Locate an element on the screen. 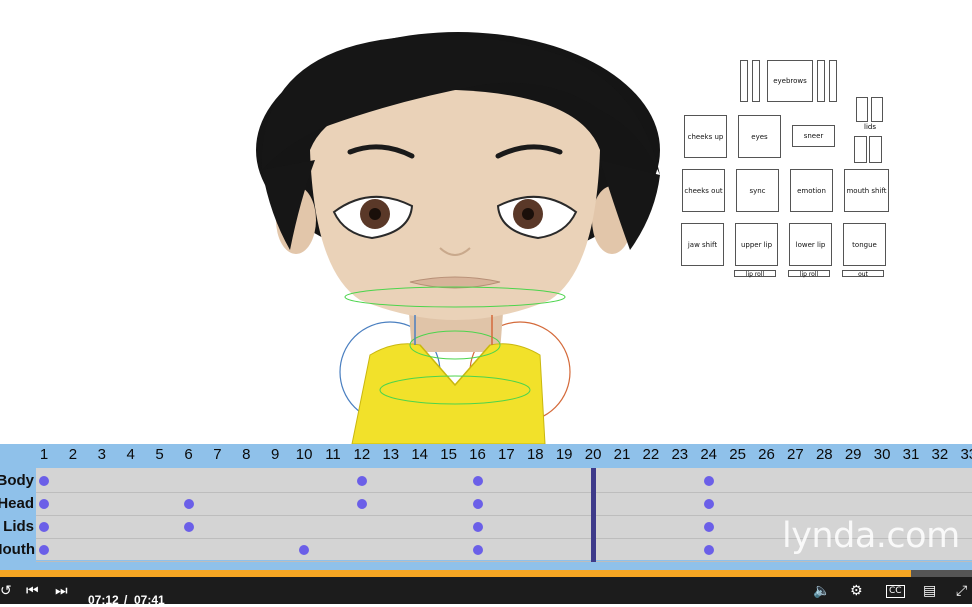 This screenshot has height=607, width=972. panel-label: eyebrows is located at coordinates (790, 81).